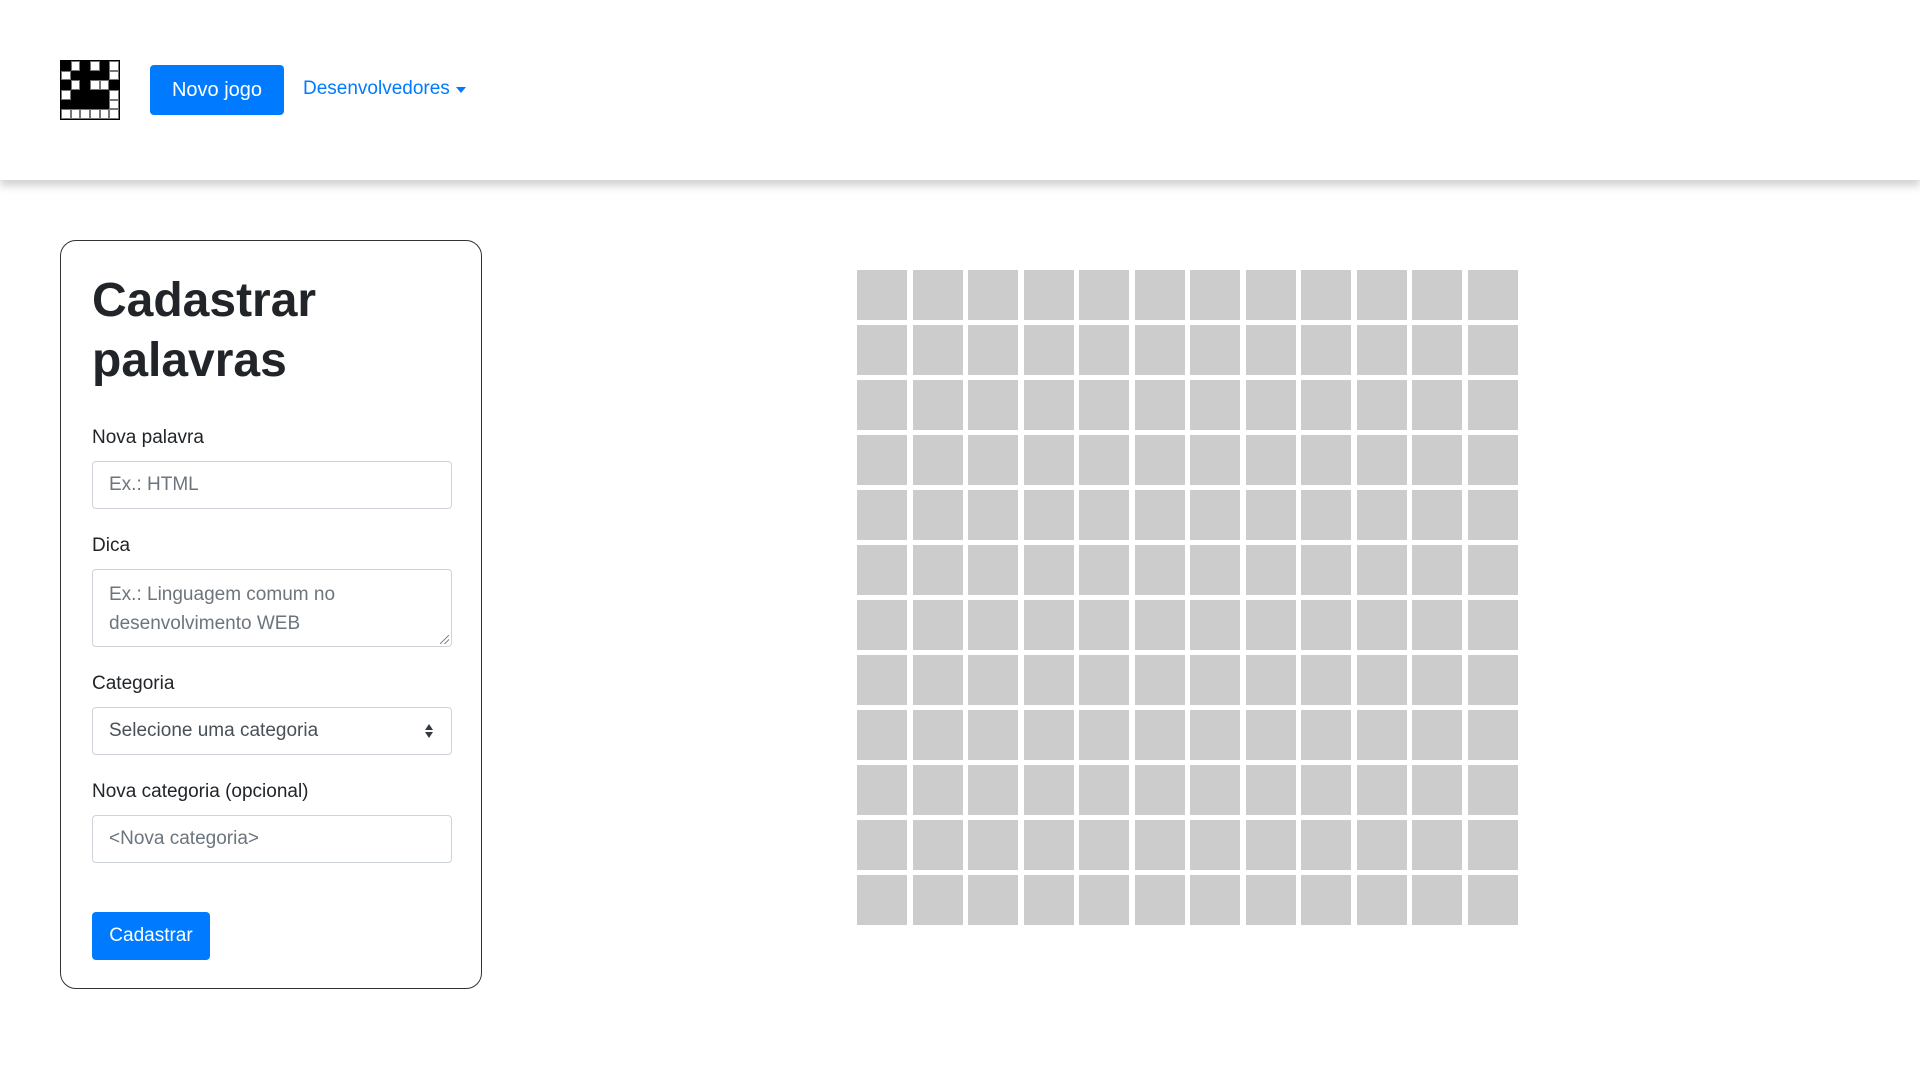 The image size is (1920, 1080). Describe the element at coordinates (151, 936) in the screenshot. I see `submit-button: Cadastrar` at that location.